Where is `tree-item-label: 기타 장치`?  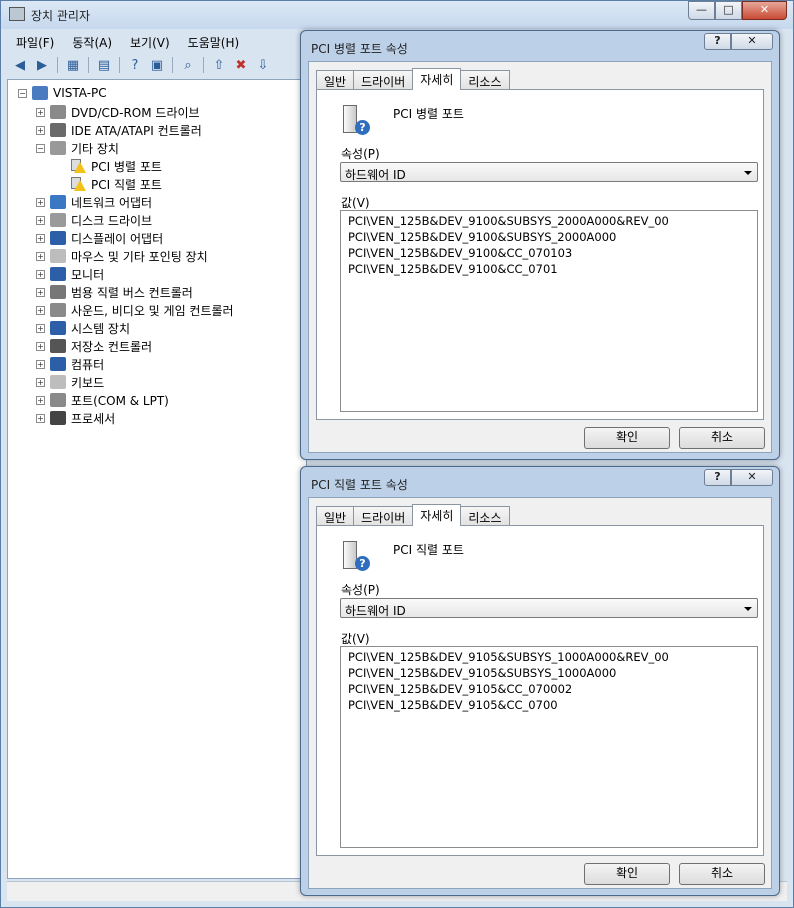 tree-item-label: 기타 장치 is located at coordinates (95, 148).